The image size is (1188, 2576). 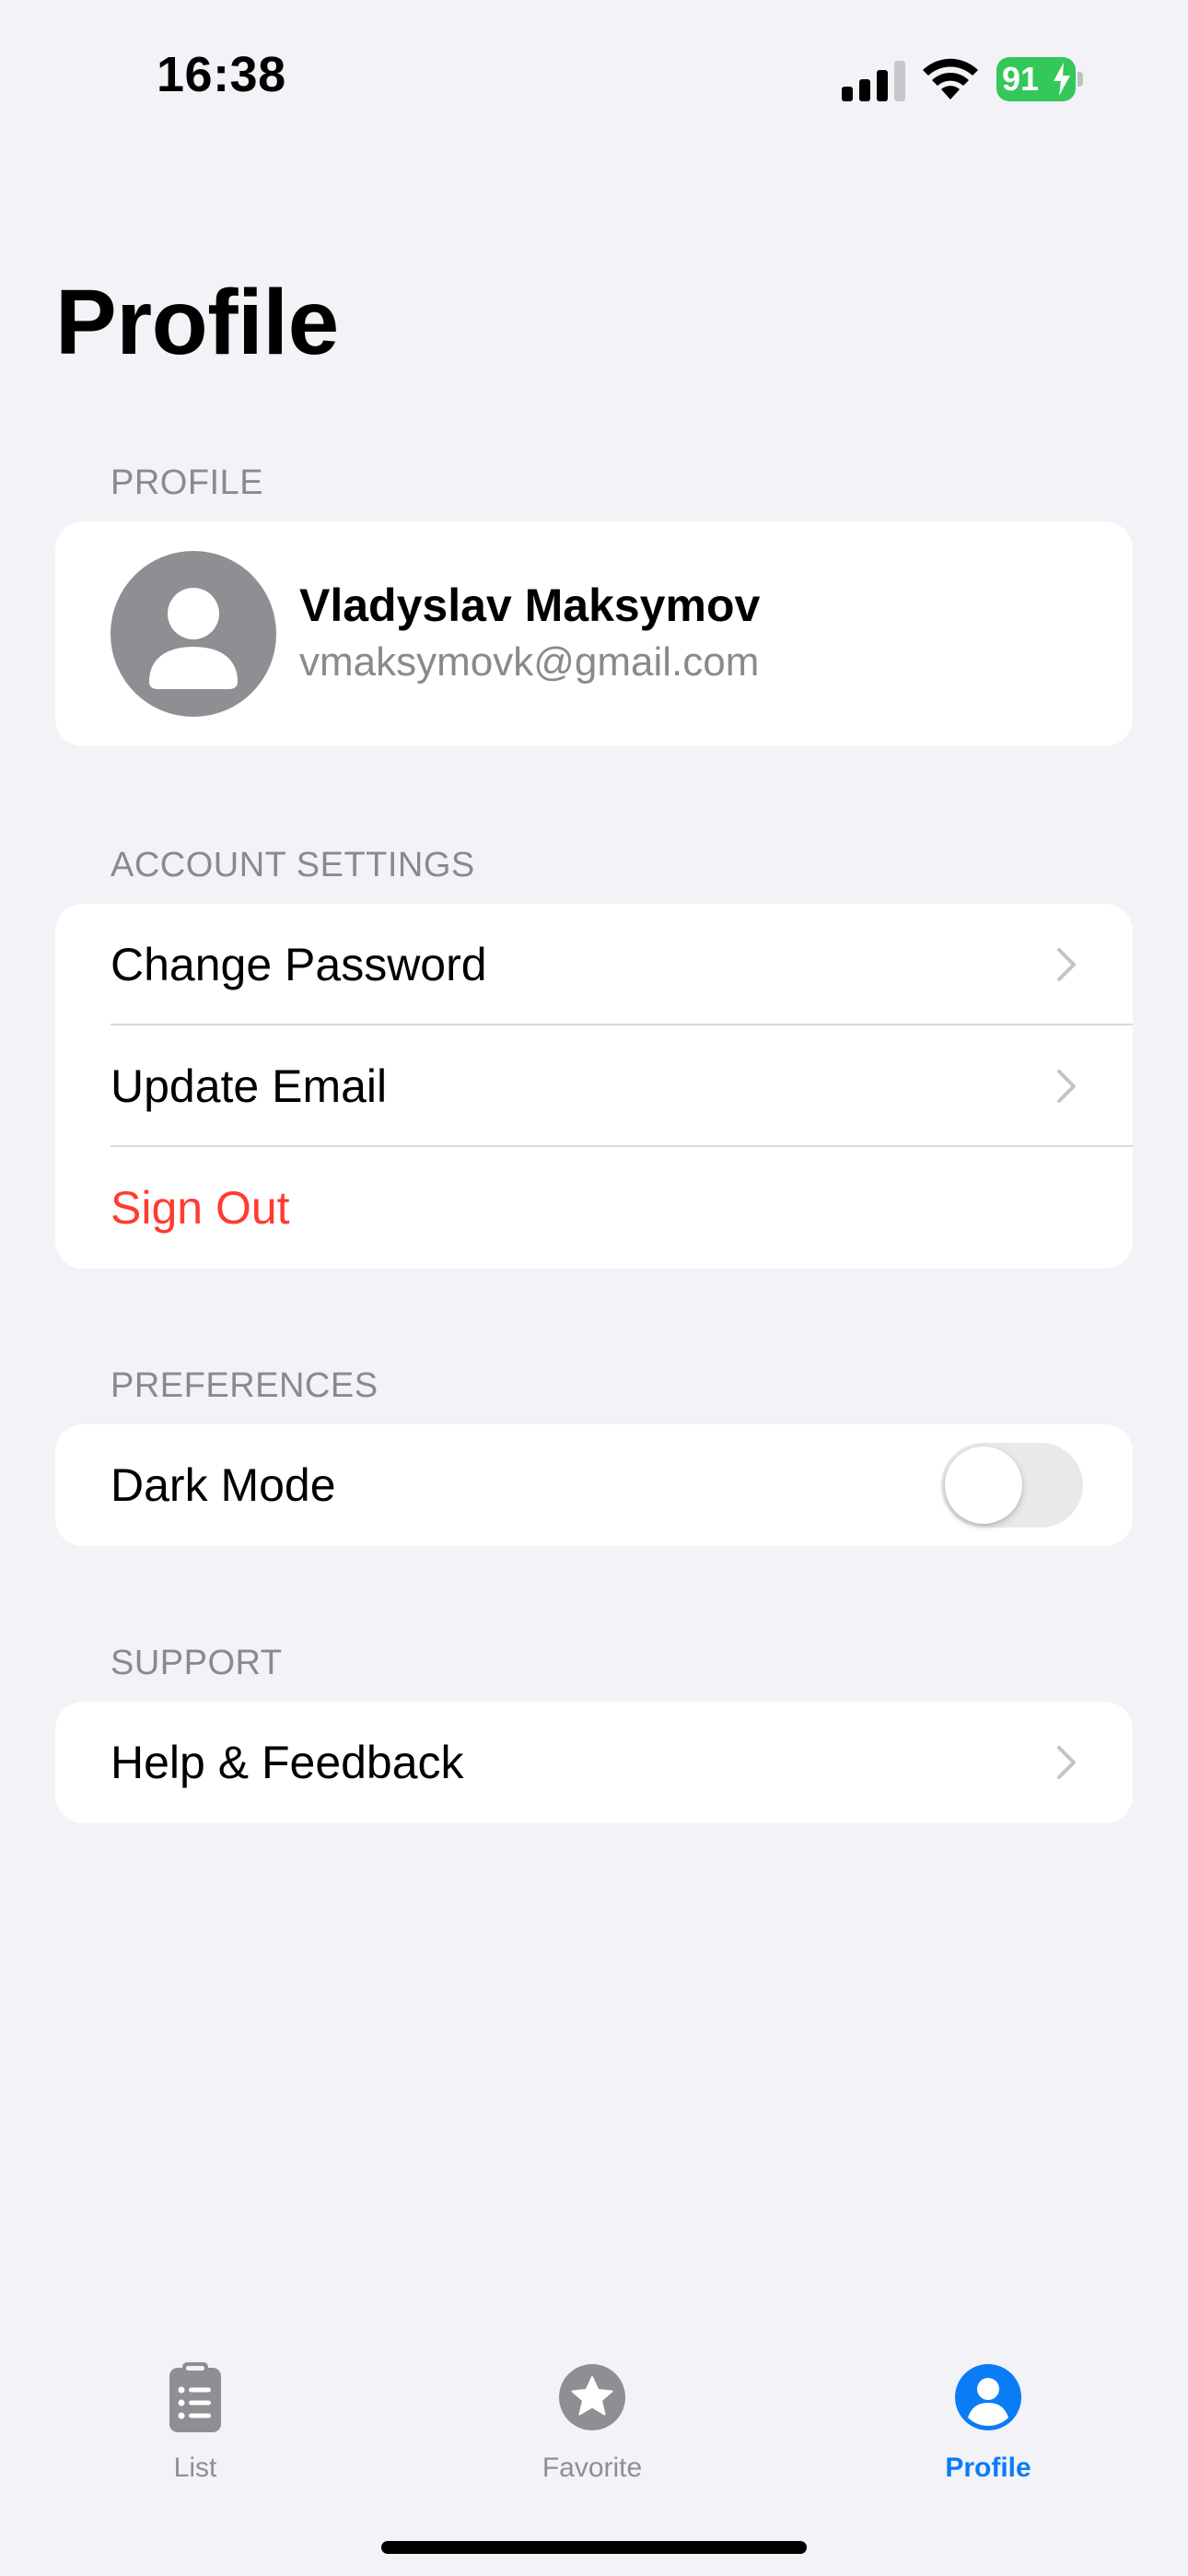 I want to click on person-icon, so click(x=193, y=638).